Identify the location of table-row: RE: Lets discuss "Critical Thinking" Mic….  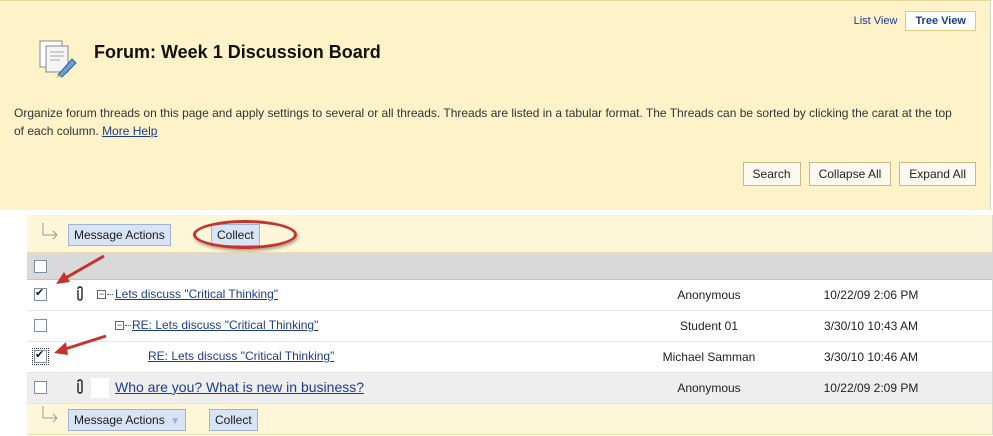
(509, 357).